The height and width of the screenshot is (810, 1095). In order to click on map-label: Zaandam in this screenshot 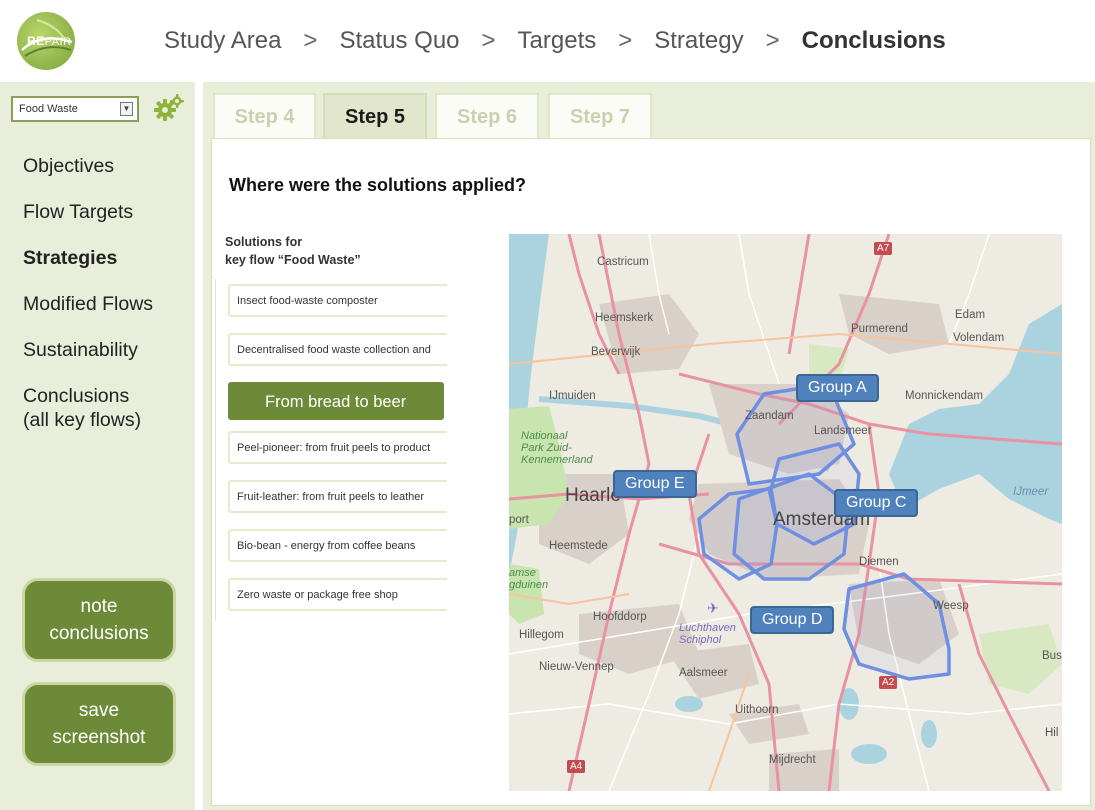, I will do `click(769, 416)`.